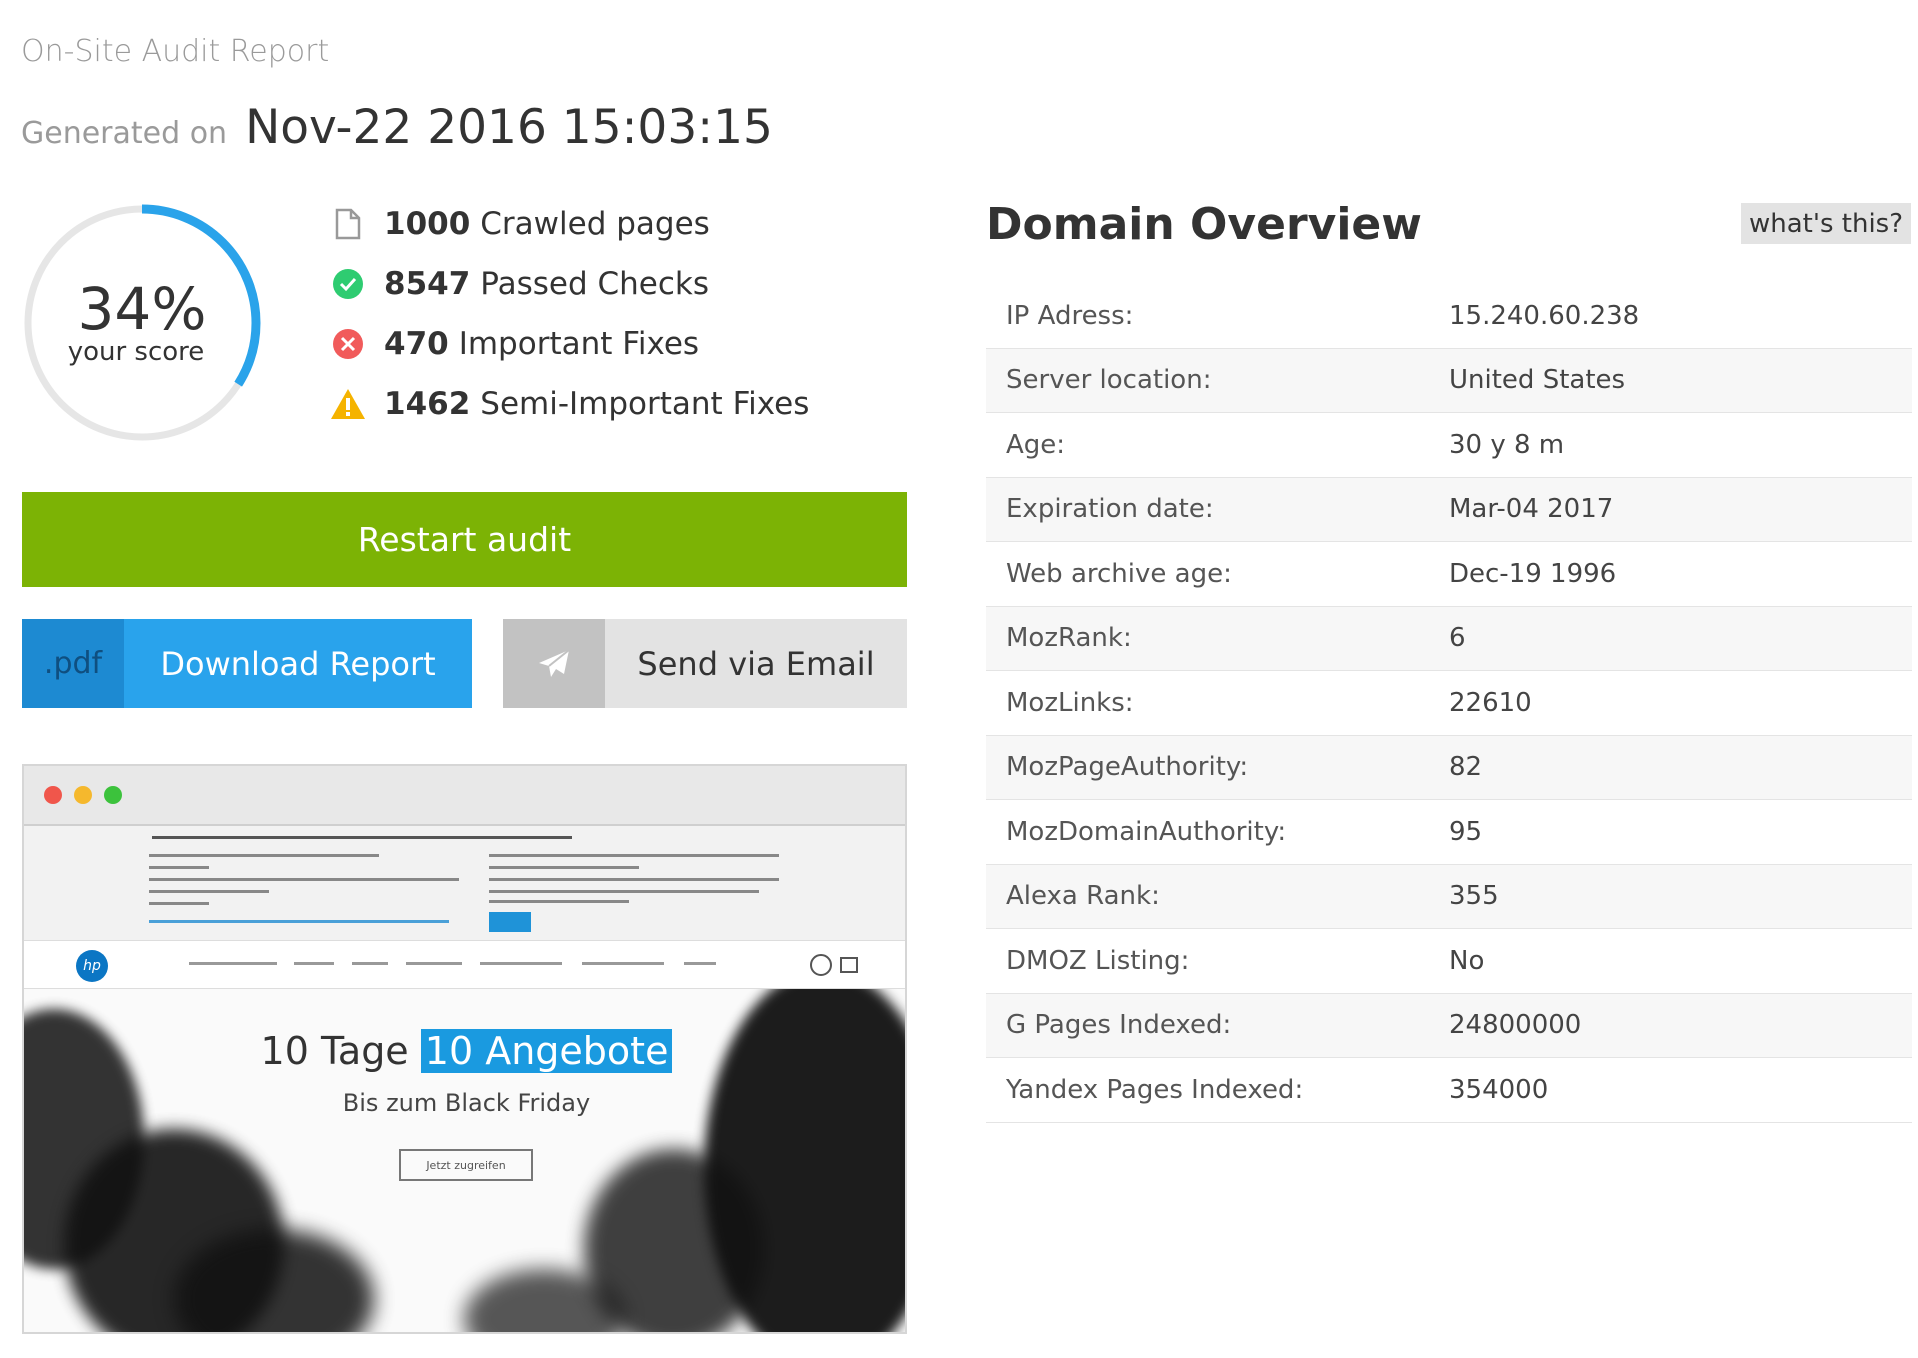 The height and width of the screenshot is (1358, 1918). Describe the element at coordinates (142, 309) in the screenshot. I see `score-percent: 34%` at that location.